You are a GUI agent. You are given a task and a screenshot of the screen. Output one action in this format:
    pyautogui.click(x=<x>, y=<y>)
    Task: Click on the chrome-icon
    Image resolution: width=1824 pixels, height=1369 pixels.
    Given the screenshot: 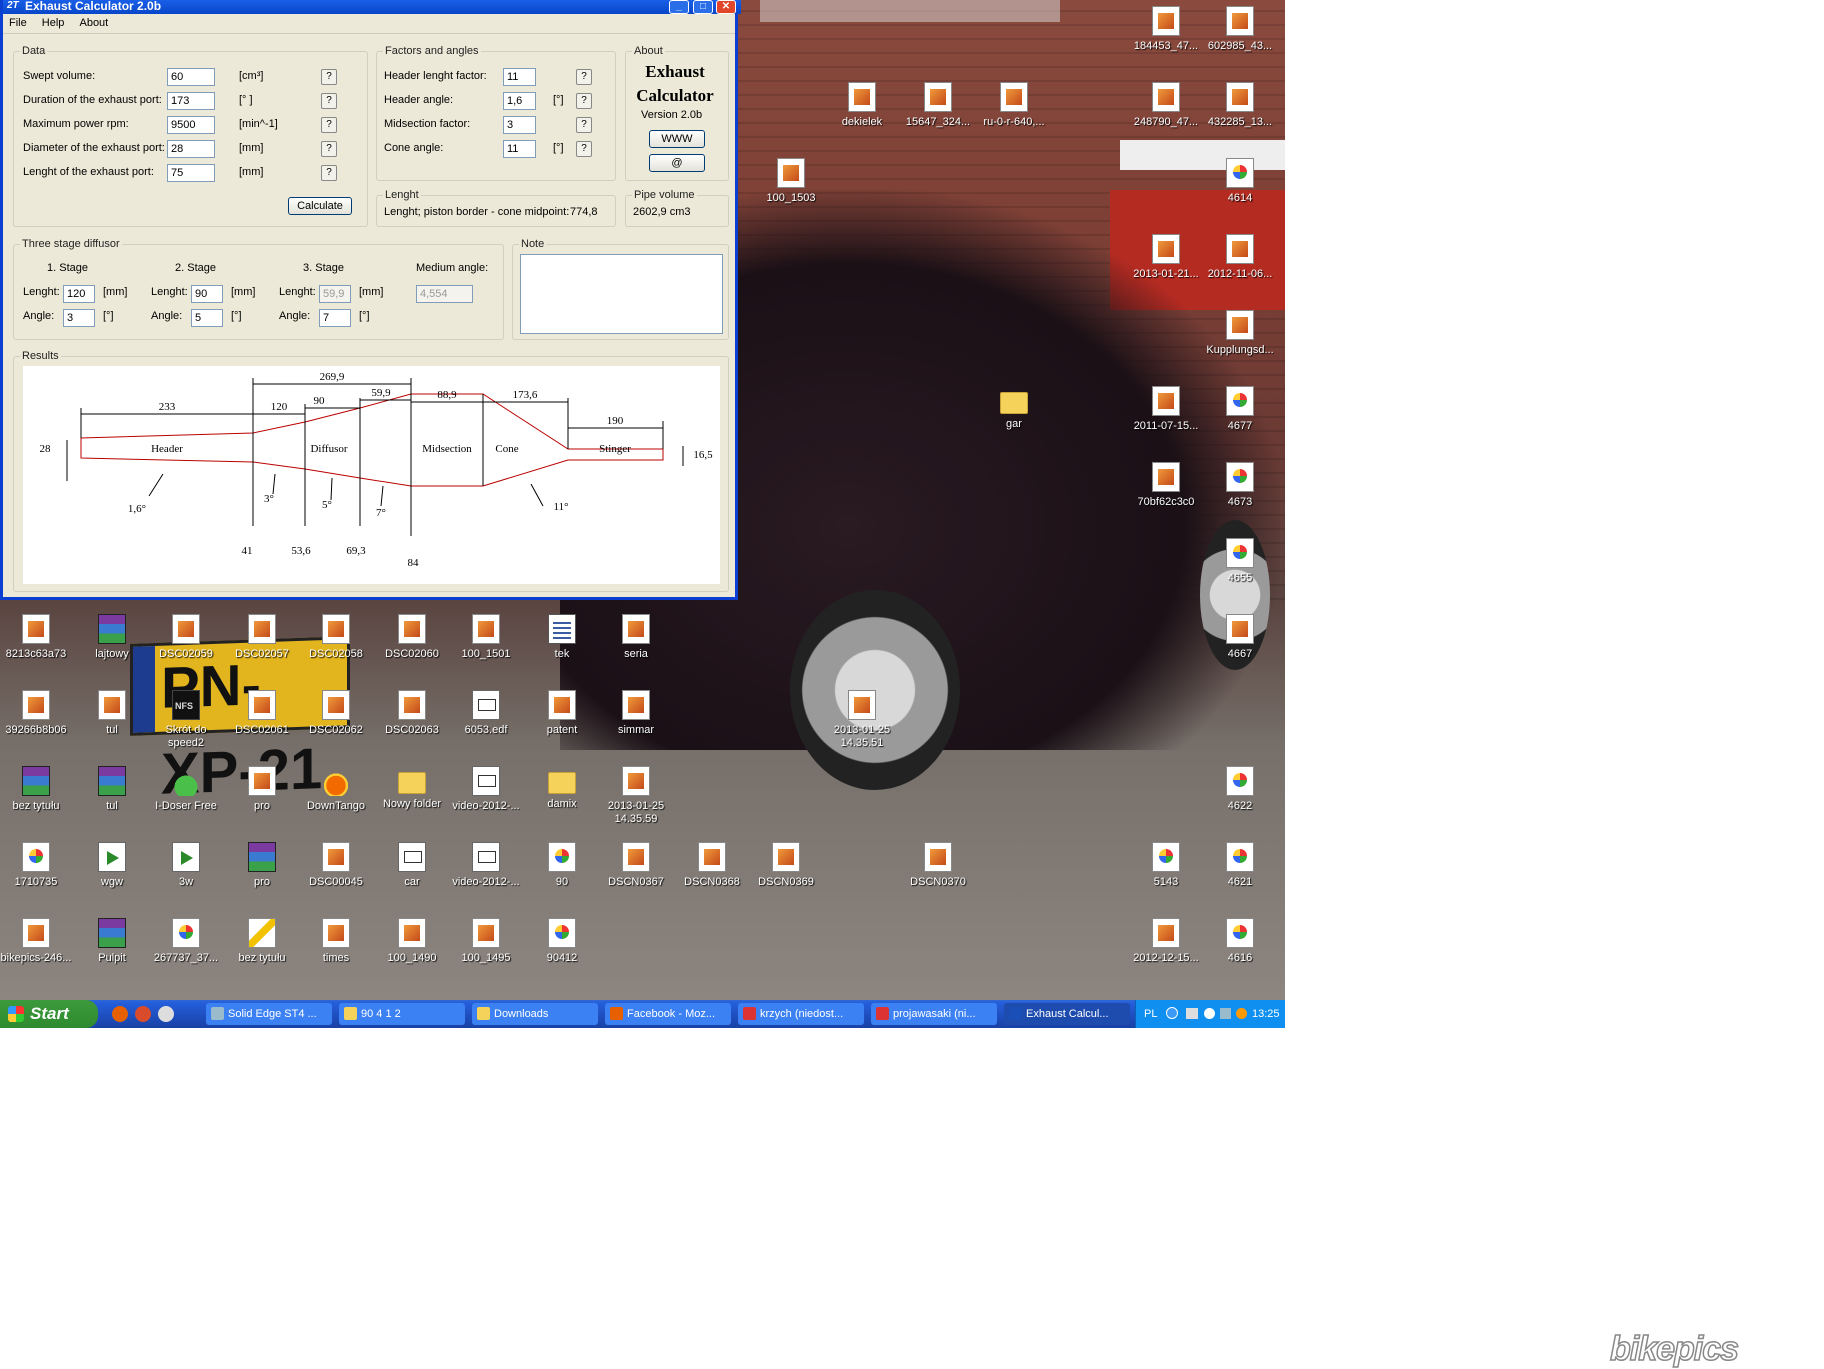 What is the action you would take?
    pyautogui.click(x=143, y=1014)
    